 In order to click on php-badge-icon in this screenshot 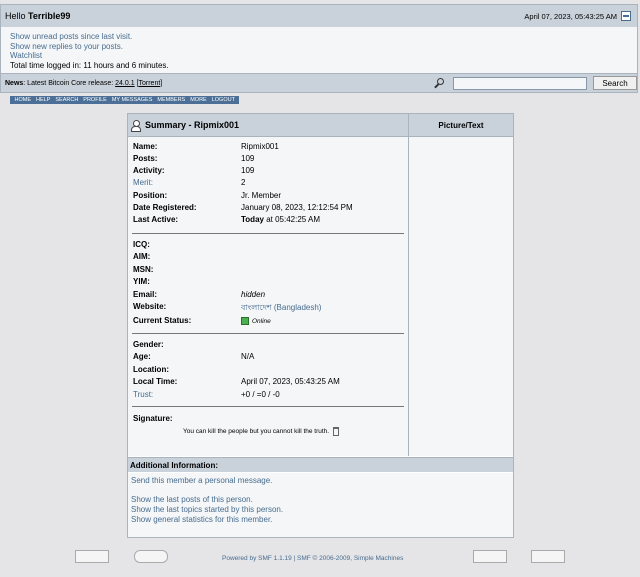, I will do `click(151, 556)`.